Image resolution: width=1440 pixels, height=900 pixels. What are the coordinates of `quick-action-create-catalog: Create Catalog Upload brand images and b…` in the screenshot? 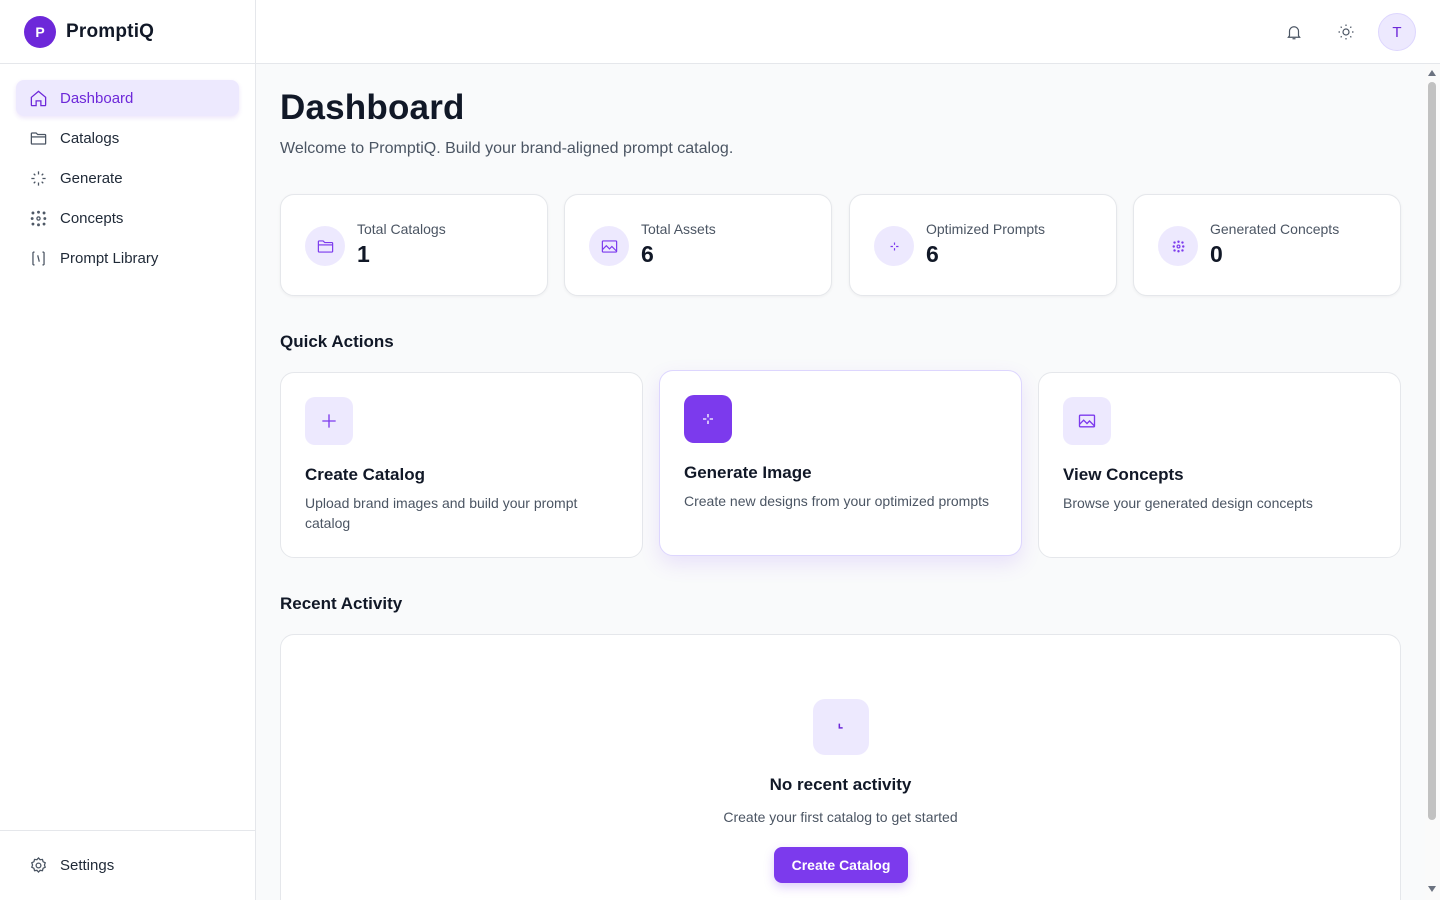 It's located at (461, 465).